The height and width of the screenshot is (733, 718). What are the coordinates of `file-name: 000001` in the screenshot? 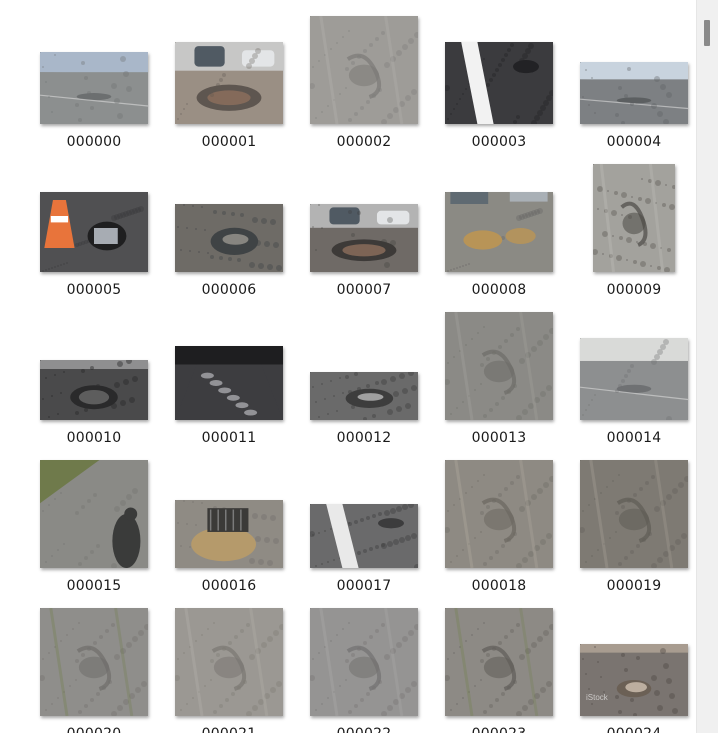 It's located at (229, 142).